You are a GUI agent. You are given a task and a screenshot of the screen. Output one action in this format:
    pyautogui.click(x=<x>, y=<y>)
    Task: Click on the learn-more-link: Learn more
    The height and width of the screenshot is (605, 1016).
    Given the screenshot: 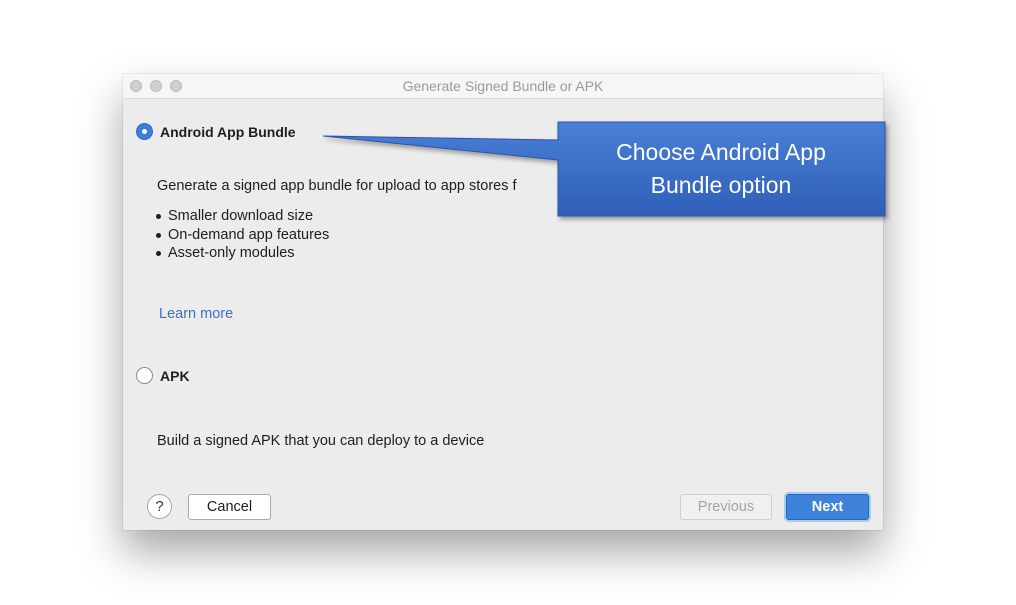 What is the action you would take?
    pyautogui.click(x=196, y=314)
    